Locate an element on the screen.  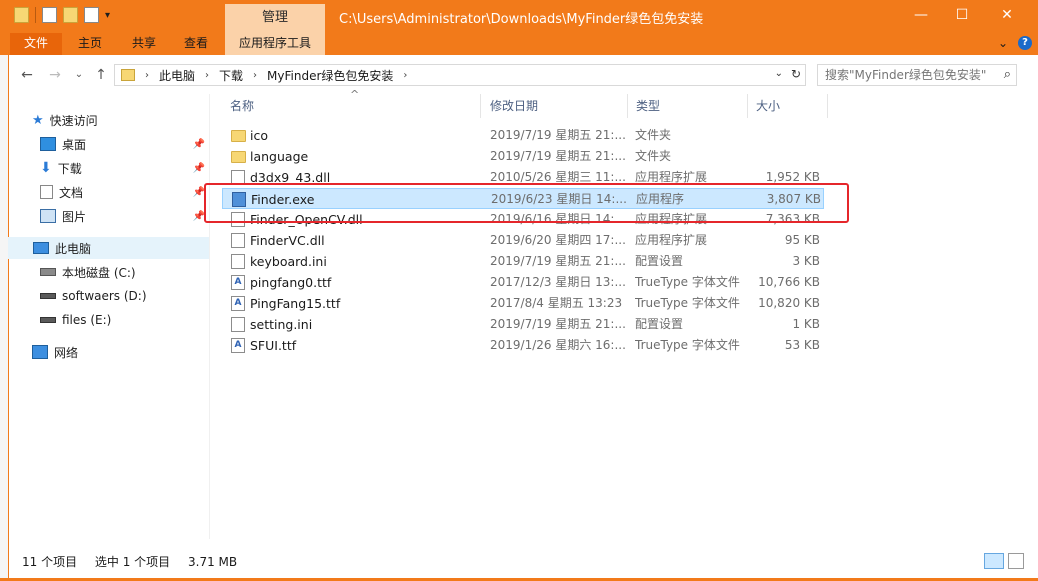
search-box: ⌕ is located at coordinates (917, 75).